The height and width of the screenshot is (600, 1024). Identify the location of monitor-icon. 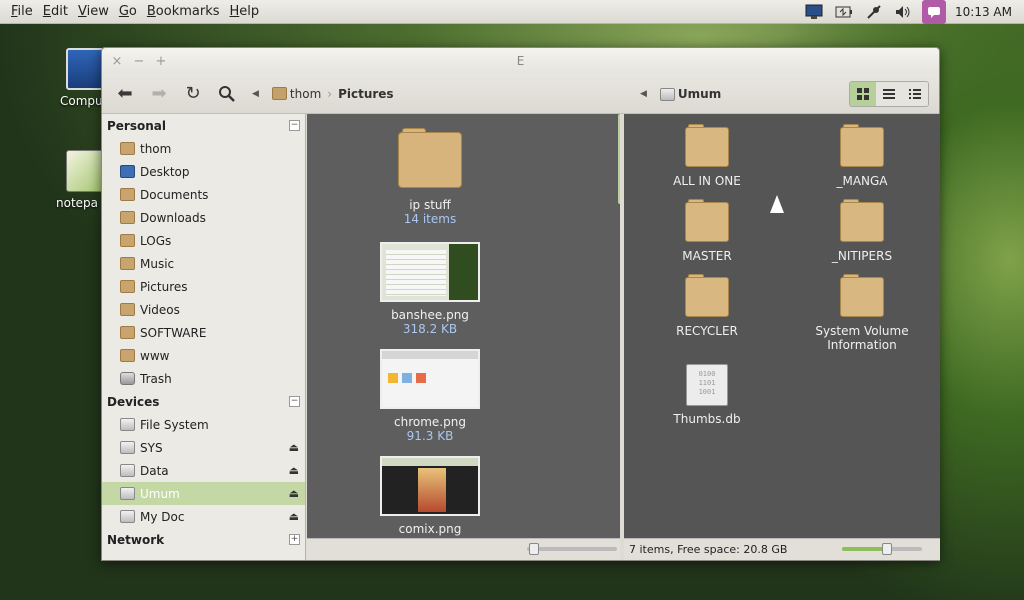
(814, 12).